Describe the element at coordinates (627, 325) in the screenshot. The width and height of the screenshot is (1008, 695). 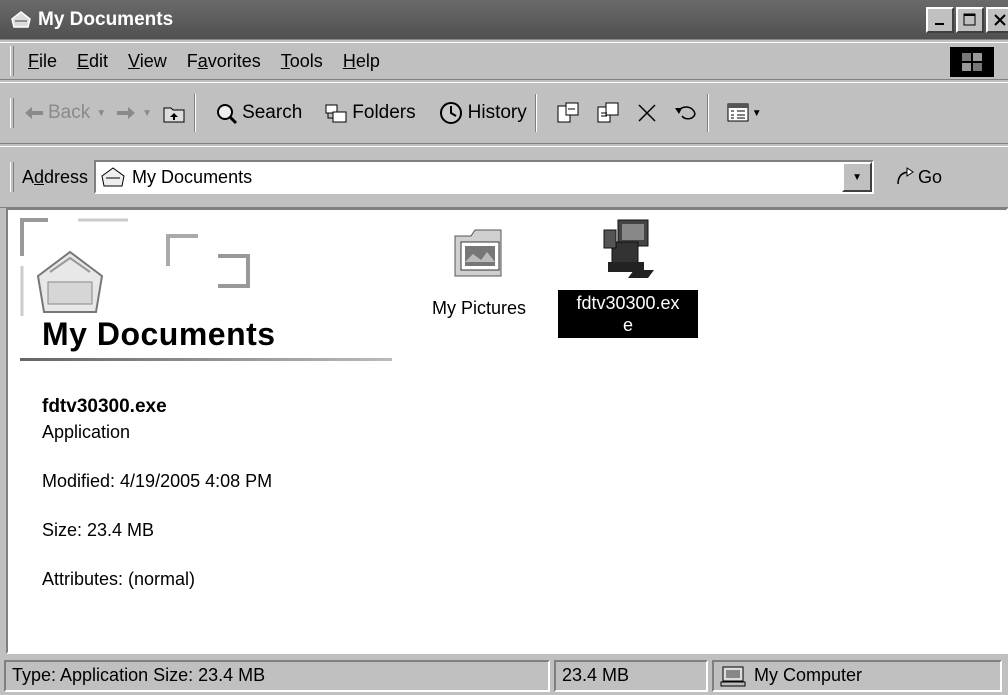
I see `file-label-line2: e` at that location.